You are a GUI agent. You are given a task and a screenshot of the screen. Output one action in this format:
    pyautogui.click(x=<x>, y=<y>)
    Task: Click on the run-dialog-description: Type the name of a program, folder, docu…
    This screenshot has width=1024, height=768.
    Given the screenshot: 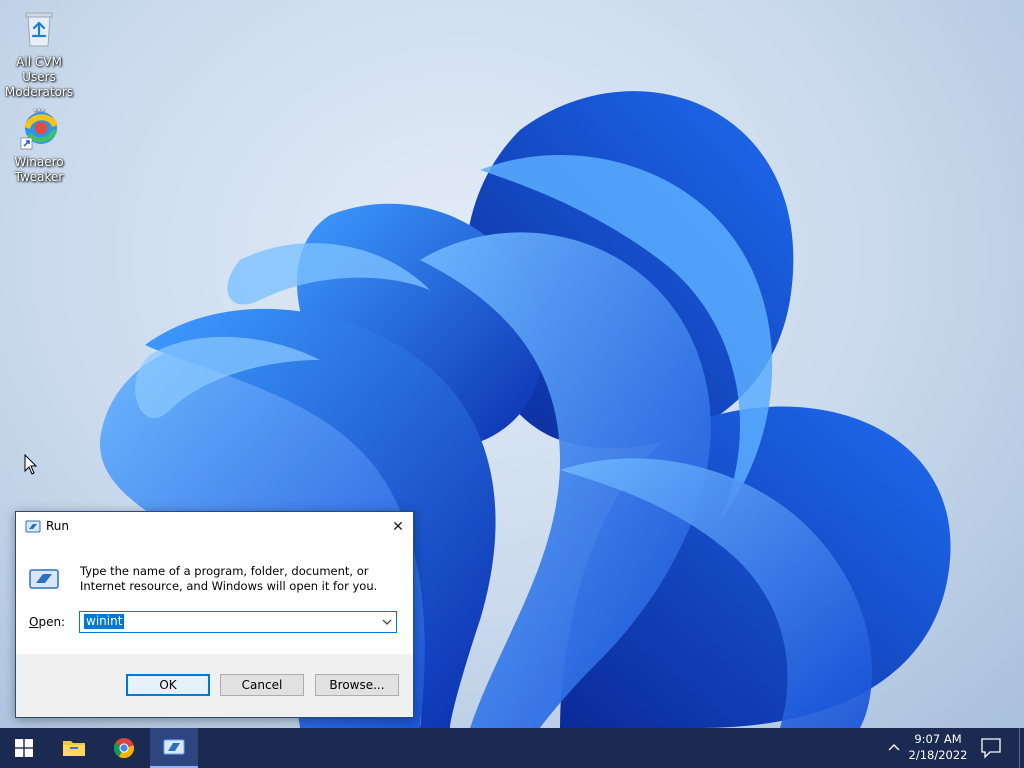 What is the action you would take?
    pyautogui.click(x=229, y=578)
    